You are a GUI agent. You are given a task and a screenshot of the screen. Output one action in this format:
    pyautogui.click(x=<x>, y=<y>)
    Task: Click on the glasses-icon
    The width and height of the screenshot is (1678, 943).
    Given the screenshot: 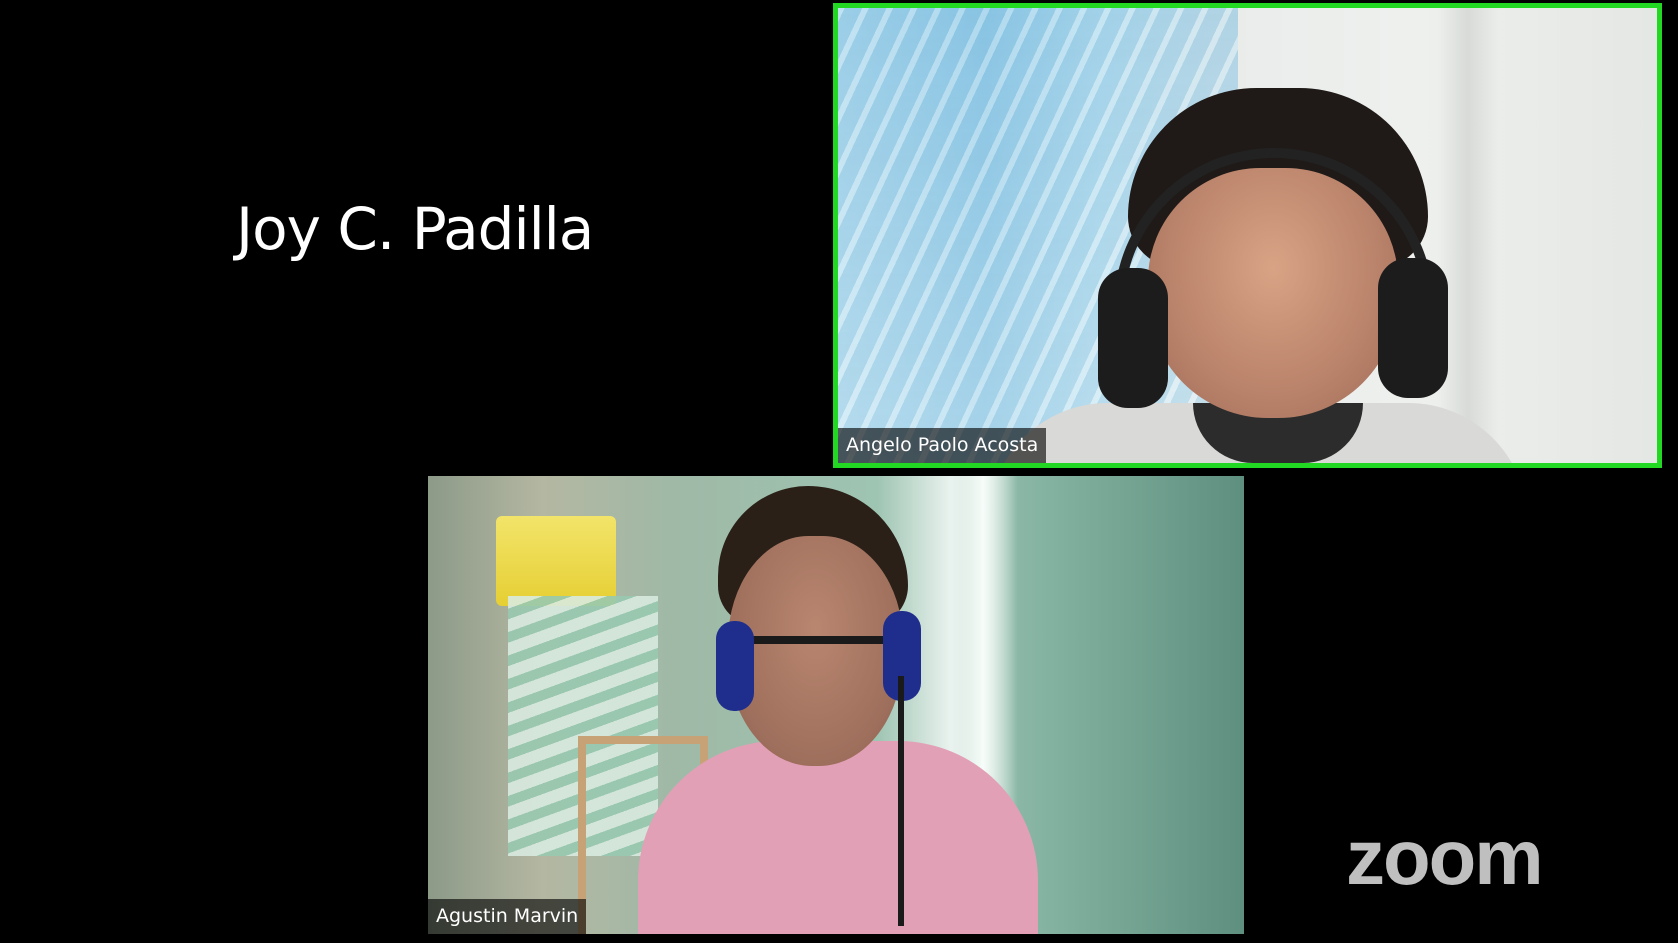 What is the action you would take?
    pyautogui.click(x=815, y=656)
    